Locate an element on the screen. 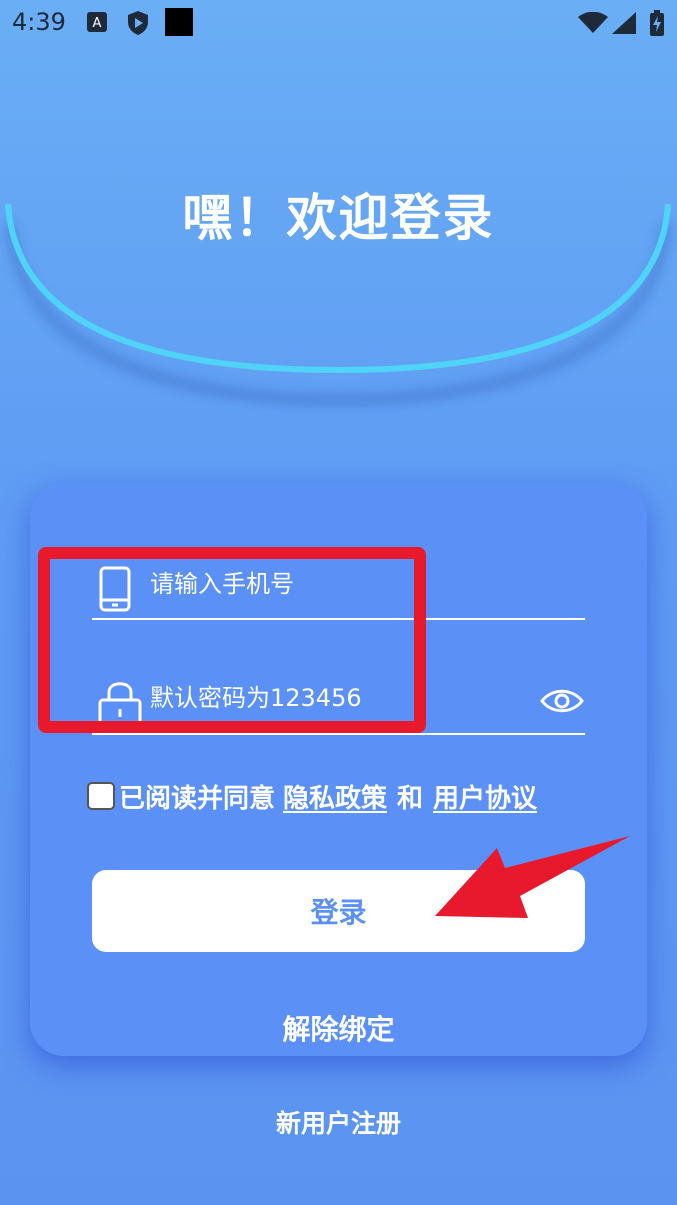  agreement-row: 已阅读并同意 隐私政策 和 用户协议 is located at coordinates (312, 796).